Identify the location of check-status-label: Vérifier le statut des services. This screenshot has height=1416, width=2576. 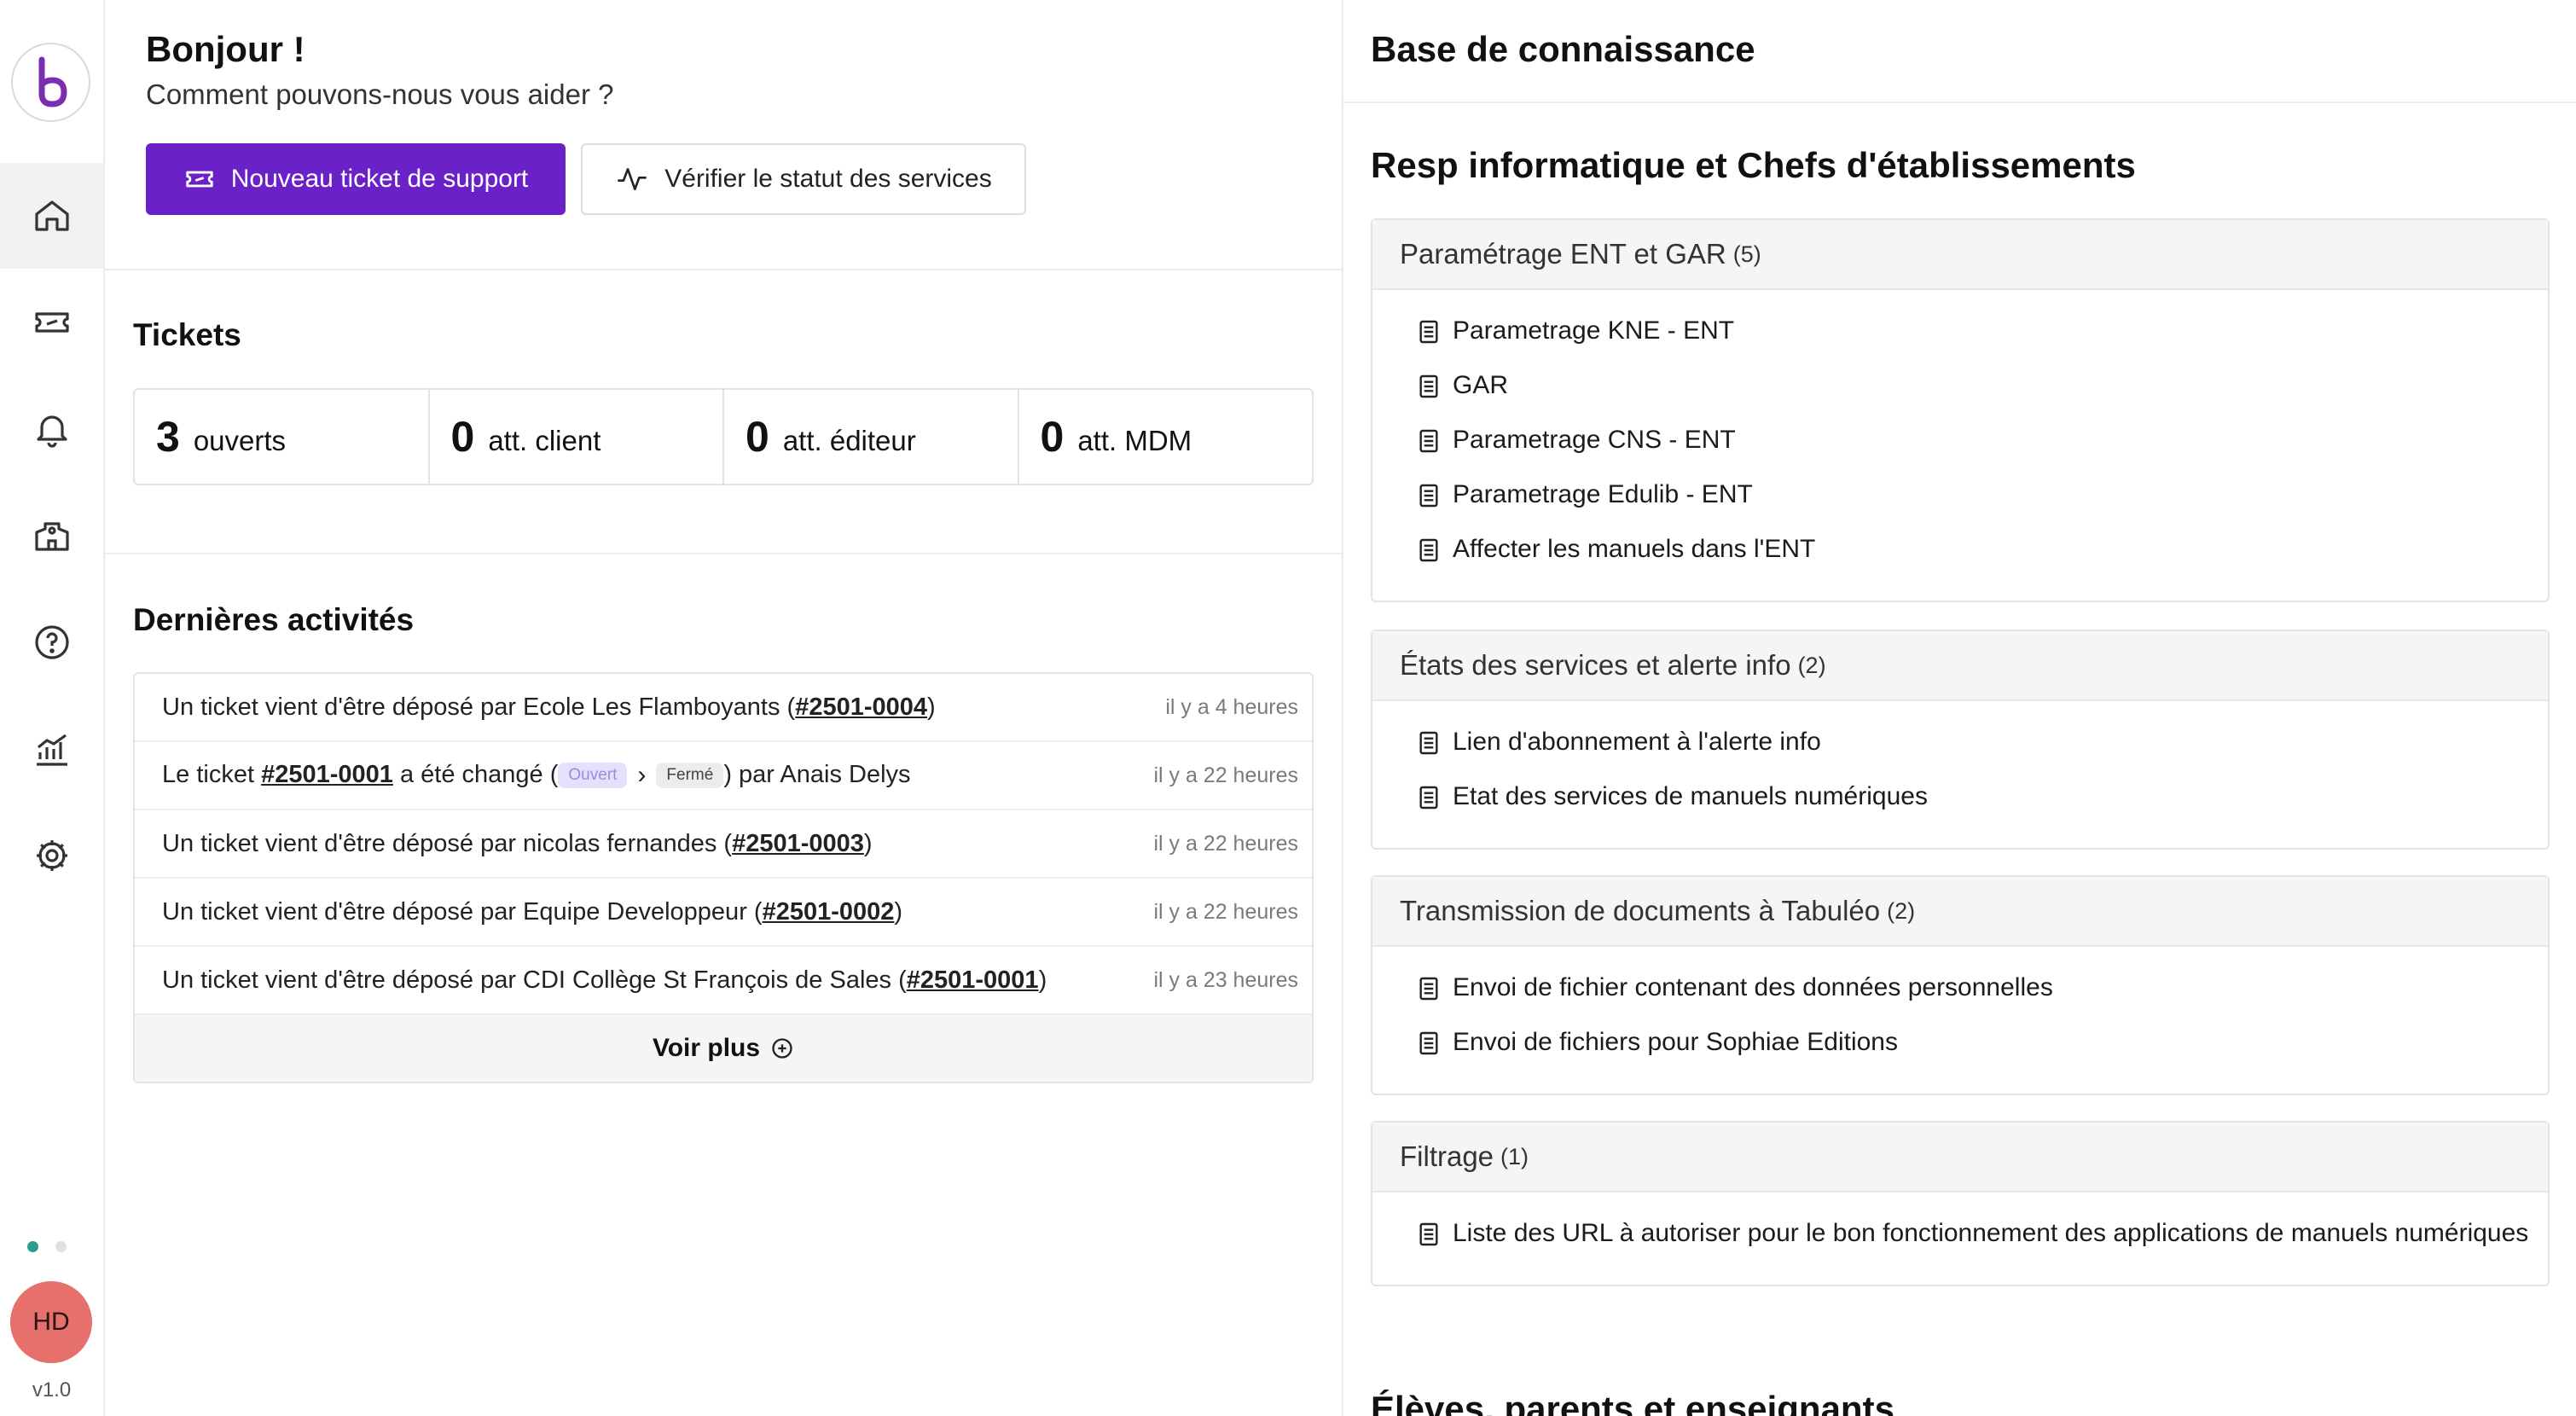
(828, 179).